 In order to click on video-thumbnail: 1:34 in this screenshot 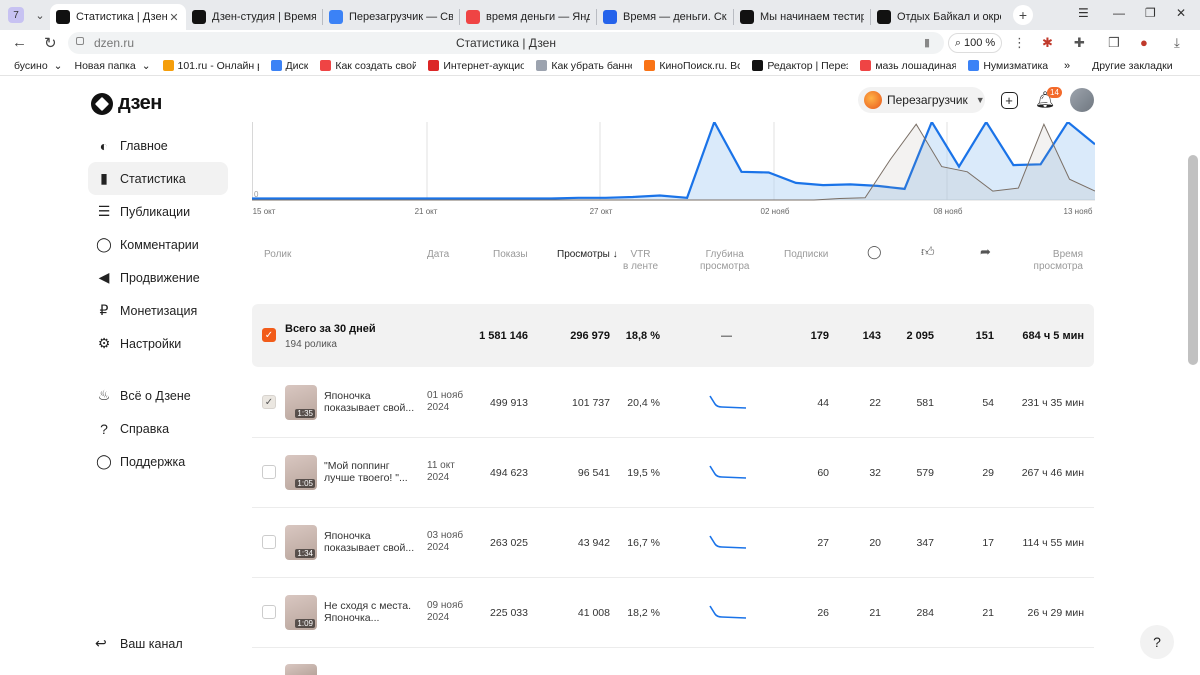, I will do `click(301, 542)`.